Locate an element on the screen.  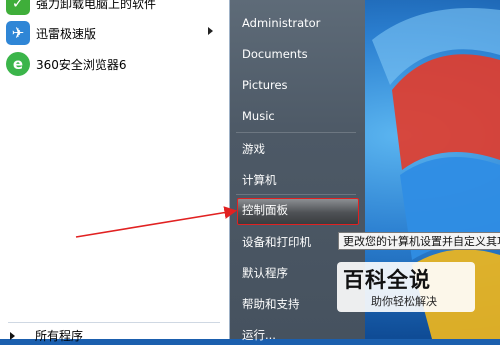
watermark-title: 百科全说 is located at coordinates (387, 280).